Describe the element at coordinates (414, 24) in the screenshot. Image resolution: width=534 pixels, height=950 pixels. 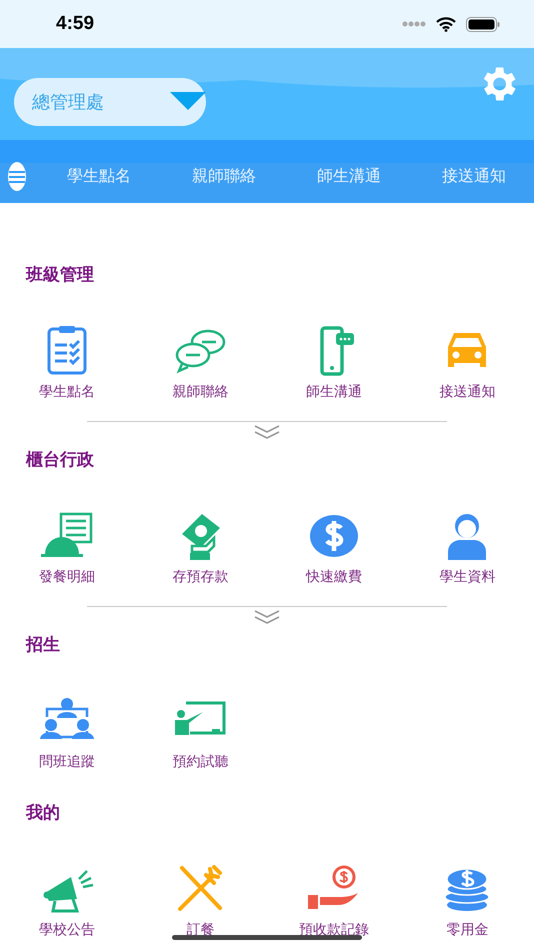
I see `signal-icon` at that location.